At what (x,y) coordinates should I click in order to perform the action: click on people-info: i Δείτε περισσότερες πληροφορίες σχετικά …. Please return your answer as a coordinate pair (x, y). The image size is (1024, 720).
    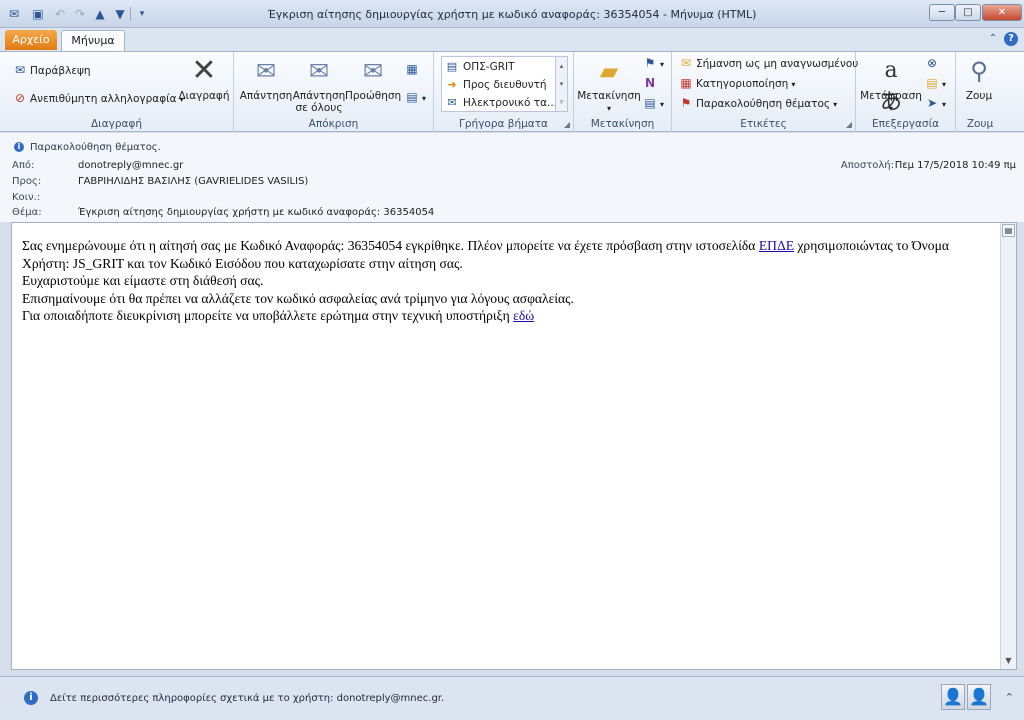
    Looking at the image, I should click on (234, 698).